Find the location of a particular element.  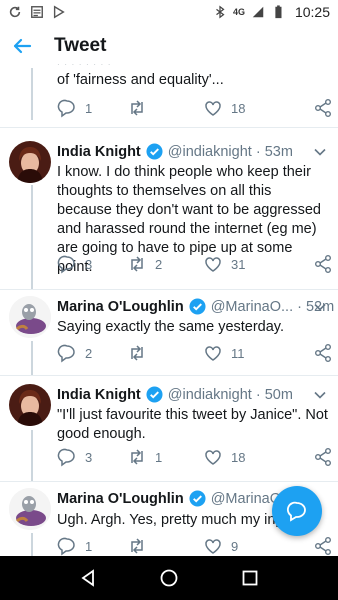

play-store-icon is located at coordinates (59, 12).